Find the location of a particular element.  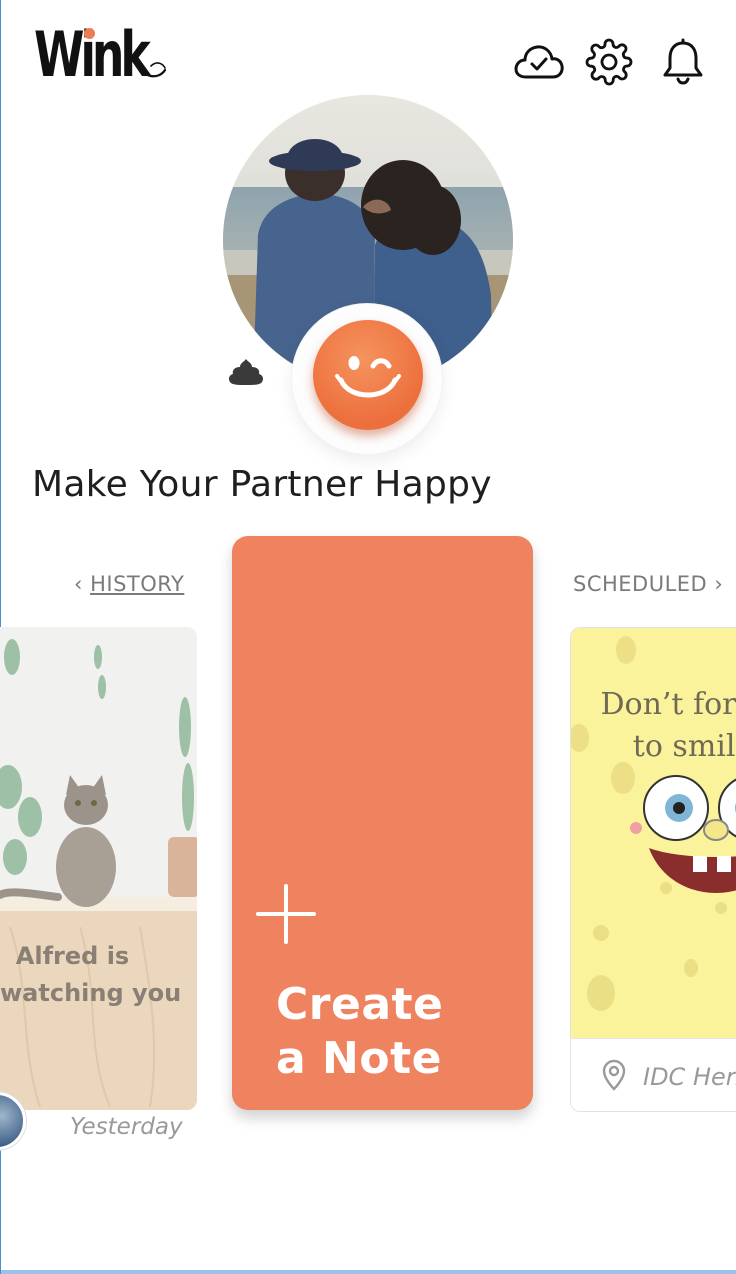

gear-icon is located at coordinates (609, 62).